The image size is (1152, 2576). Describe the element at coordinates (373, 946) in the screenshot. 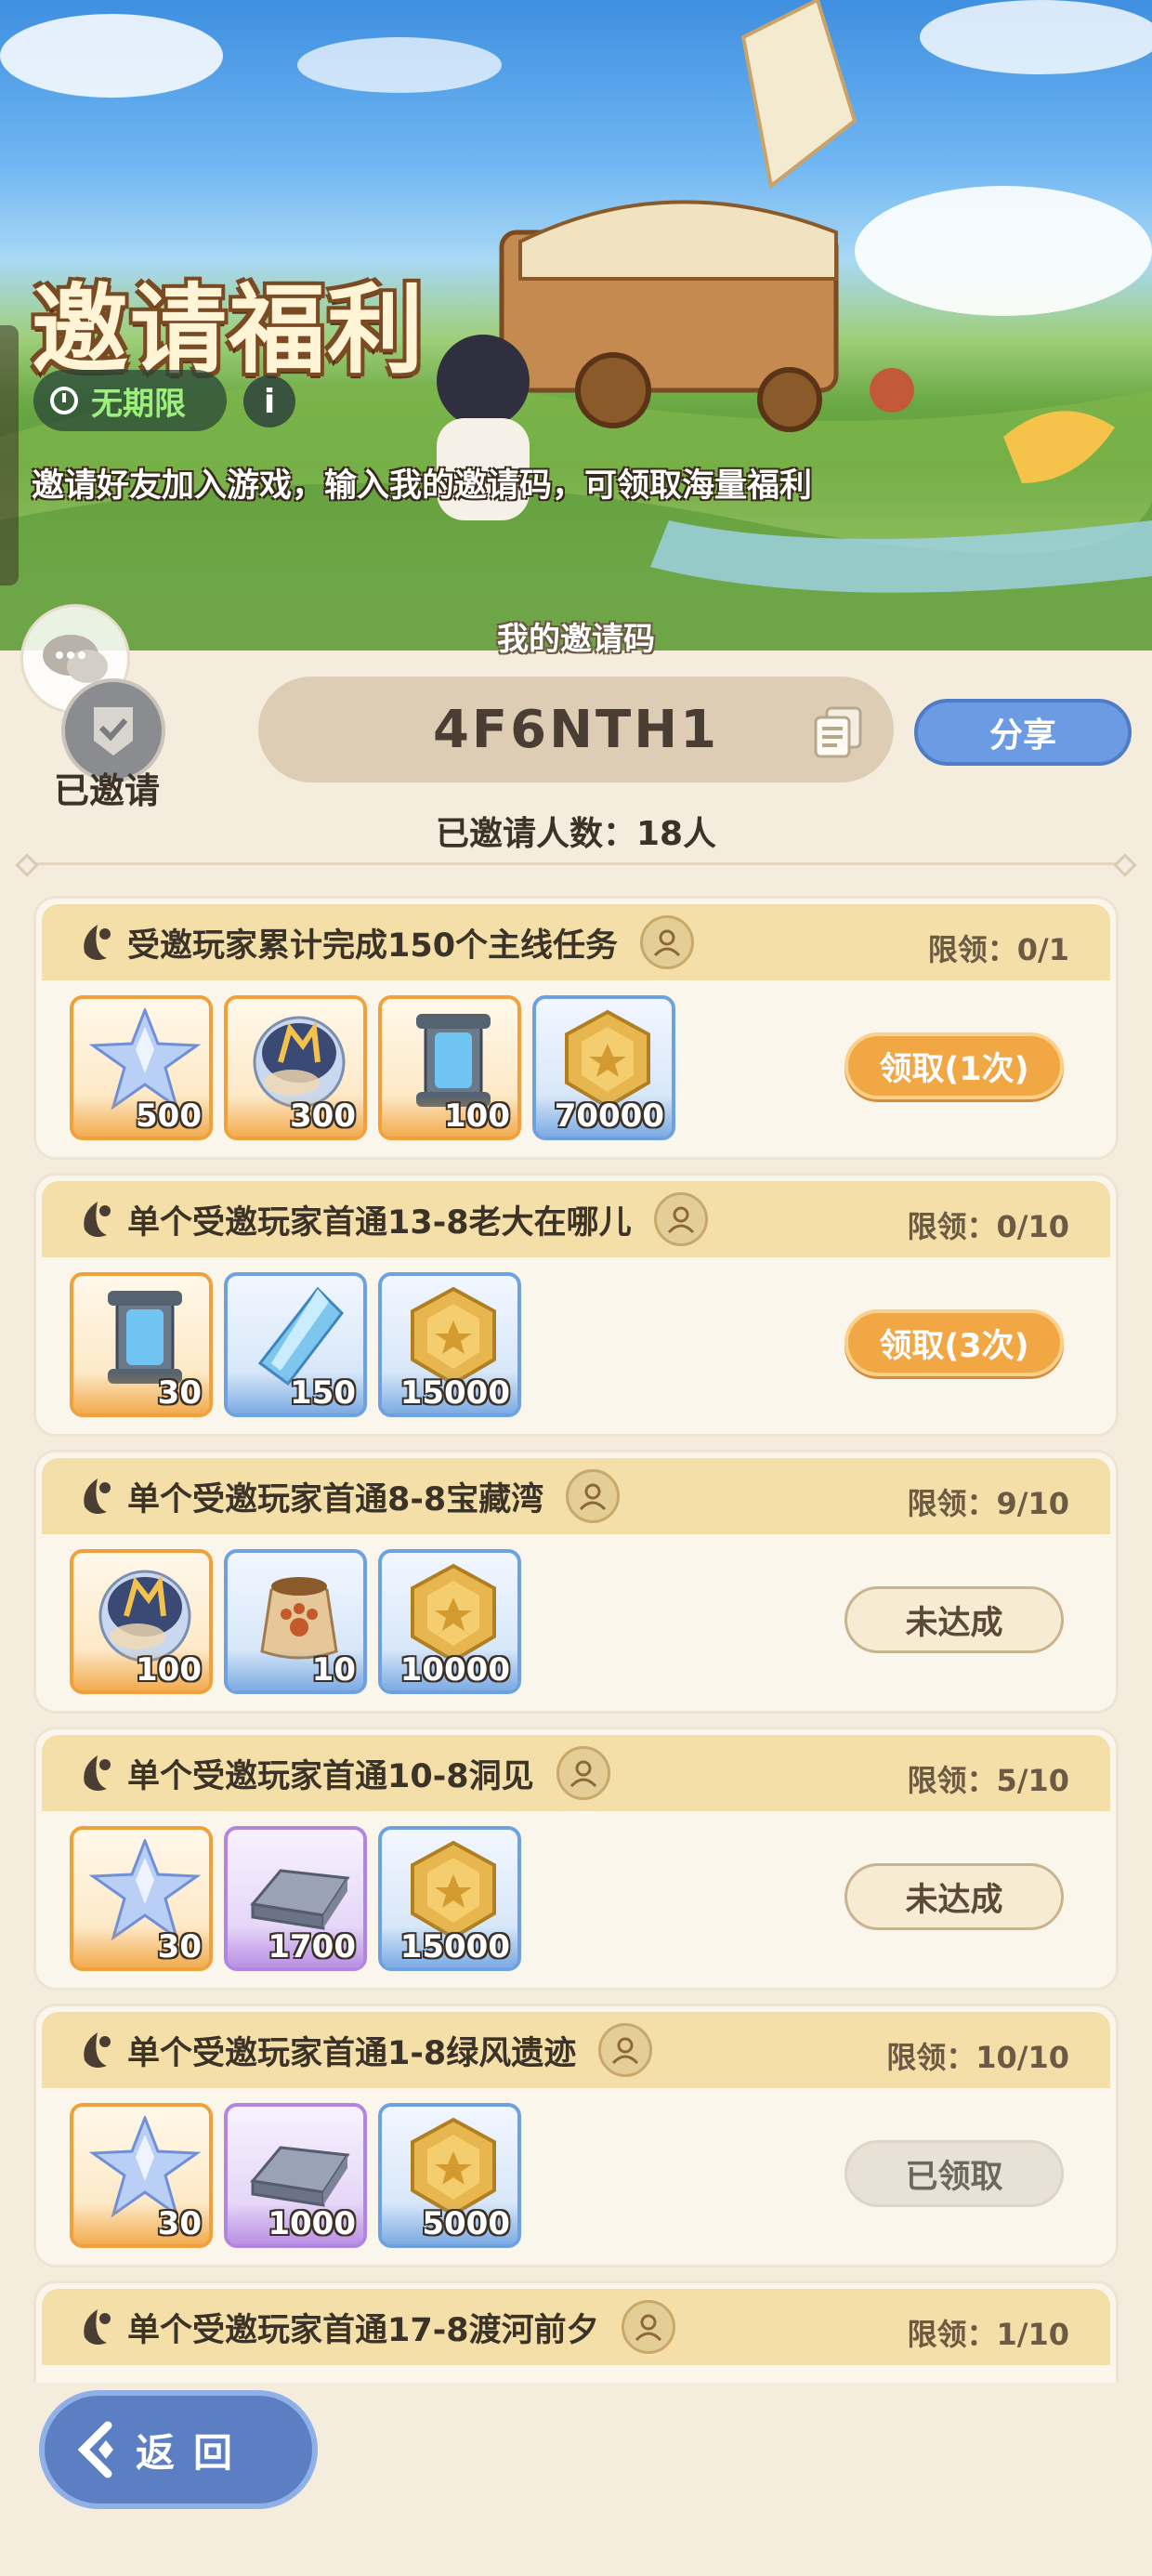

I see `task-name: 受邀玩家累计完成150个主线任务` at that location.